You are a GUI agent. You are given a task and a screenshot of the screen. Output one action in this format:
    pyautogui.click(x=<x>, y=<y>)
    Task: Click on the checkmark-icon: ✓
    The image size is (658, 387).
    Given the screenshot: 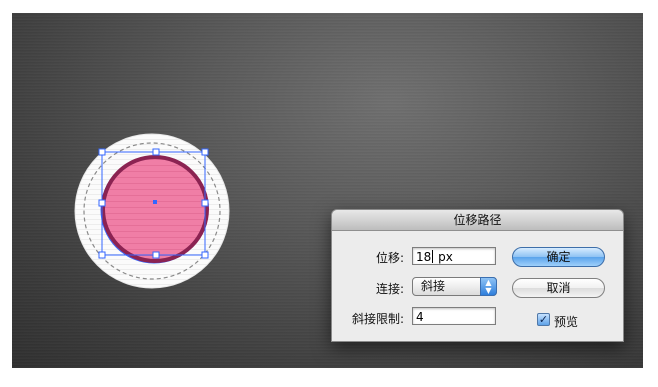 What is the action you would take?
    pyautogui.click(x=543, y=319)
    